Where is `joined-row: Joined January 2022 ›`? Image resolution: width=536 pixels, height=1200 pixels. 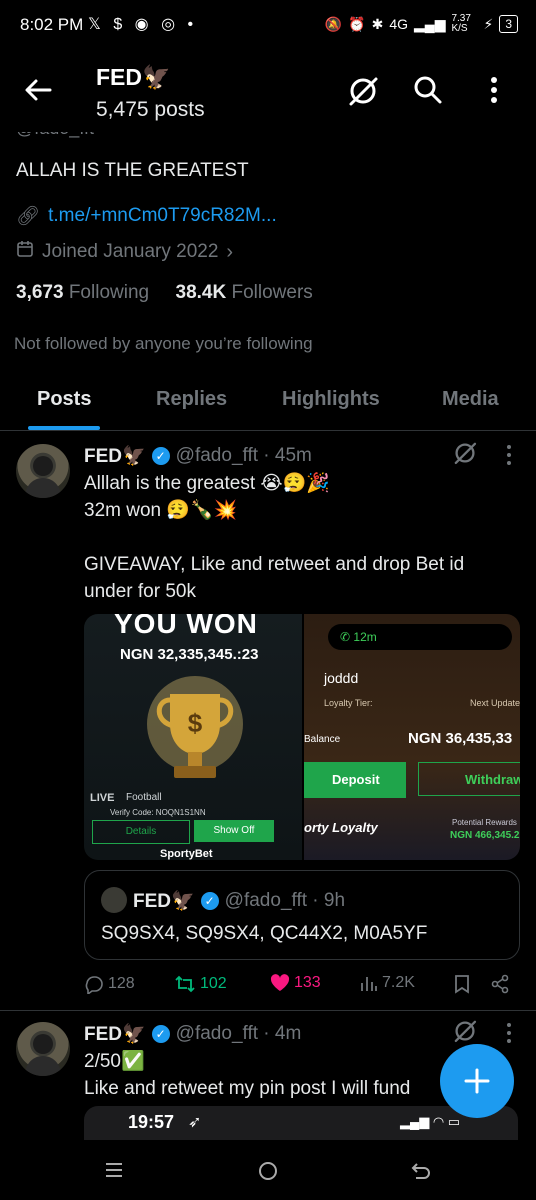
joined-row: Joined January 2022 › is located at coordinates (124, 252).